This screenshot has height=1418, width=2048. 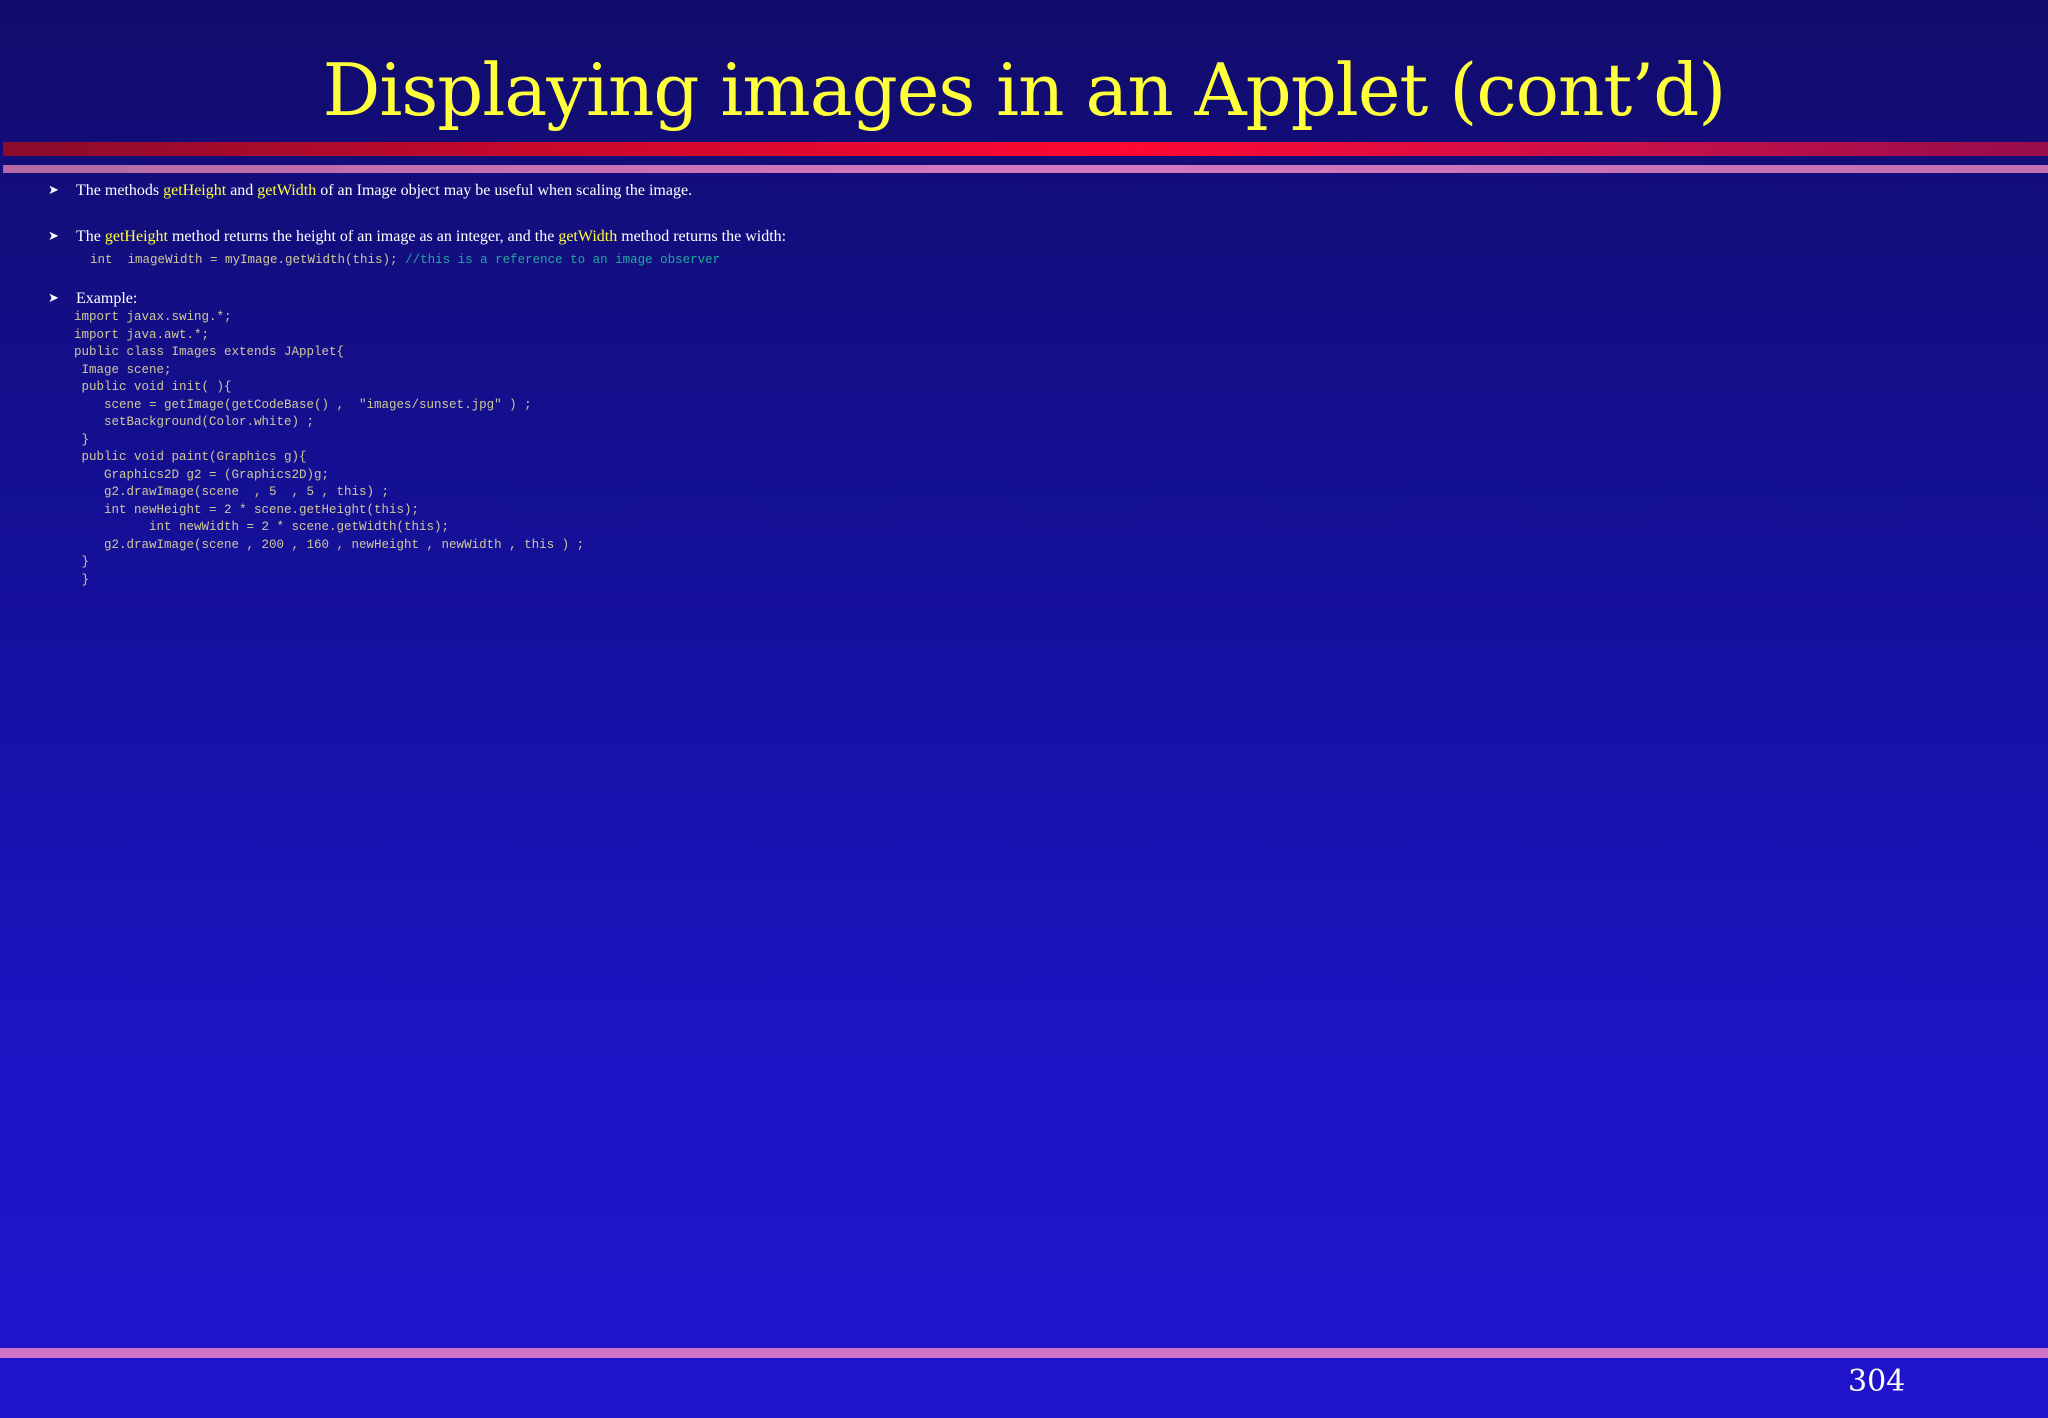 What do you see at coordinates (248, 260) in the screenshot?
I see `code-snippet-text: int imageWidth = myImage.getWidth(this);` at bounding box center [248, 260].